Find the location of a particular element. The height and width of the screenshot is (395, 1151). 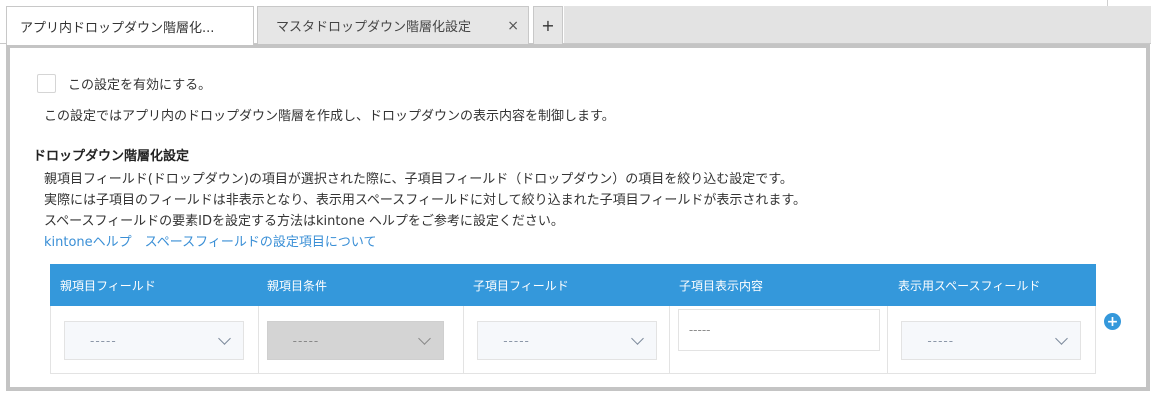

child-field-select: ----- is located at coordinates (567, 340).